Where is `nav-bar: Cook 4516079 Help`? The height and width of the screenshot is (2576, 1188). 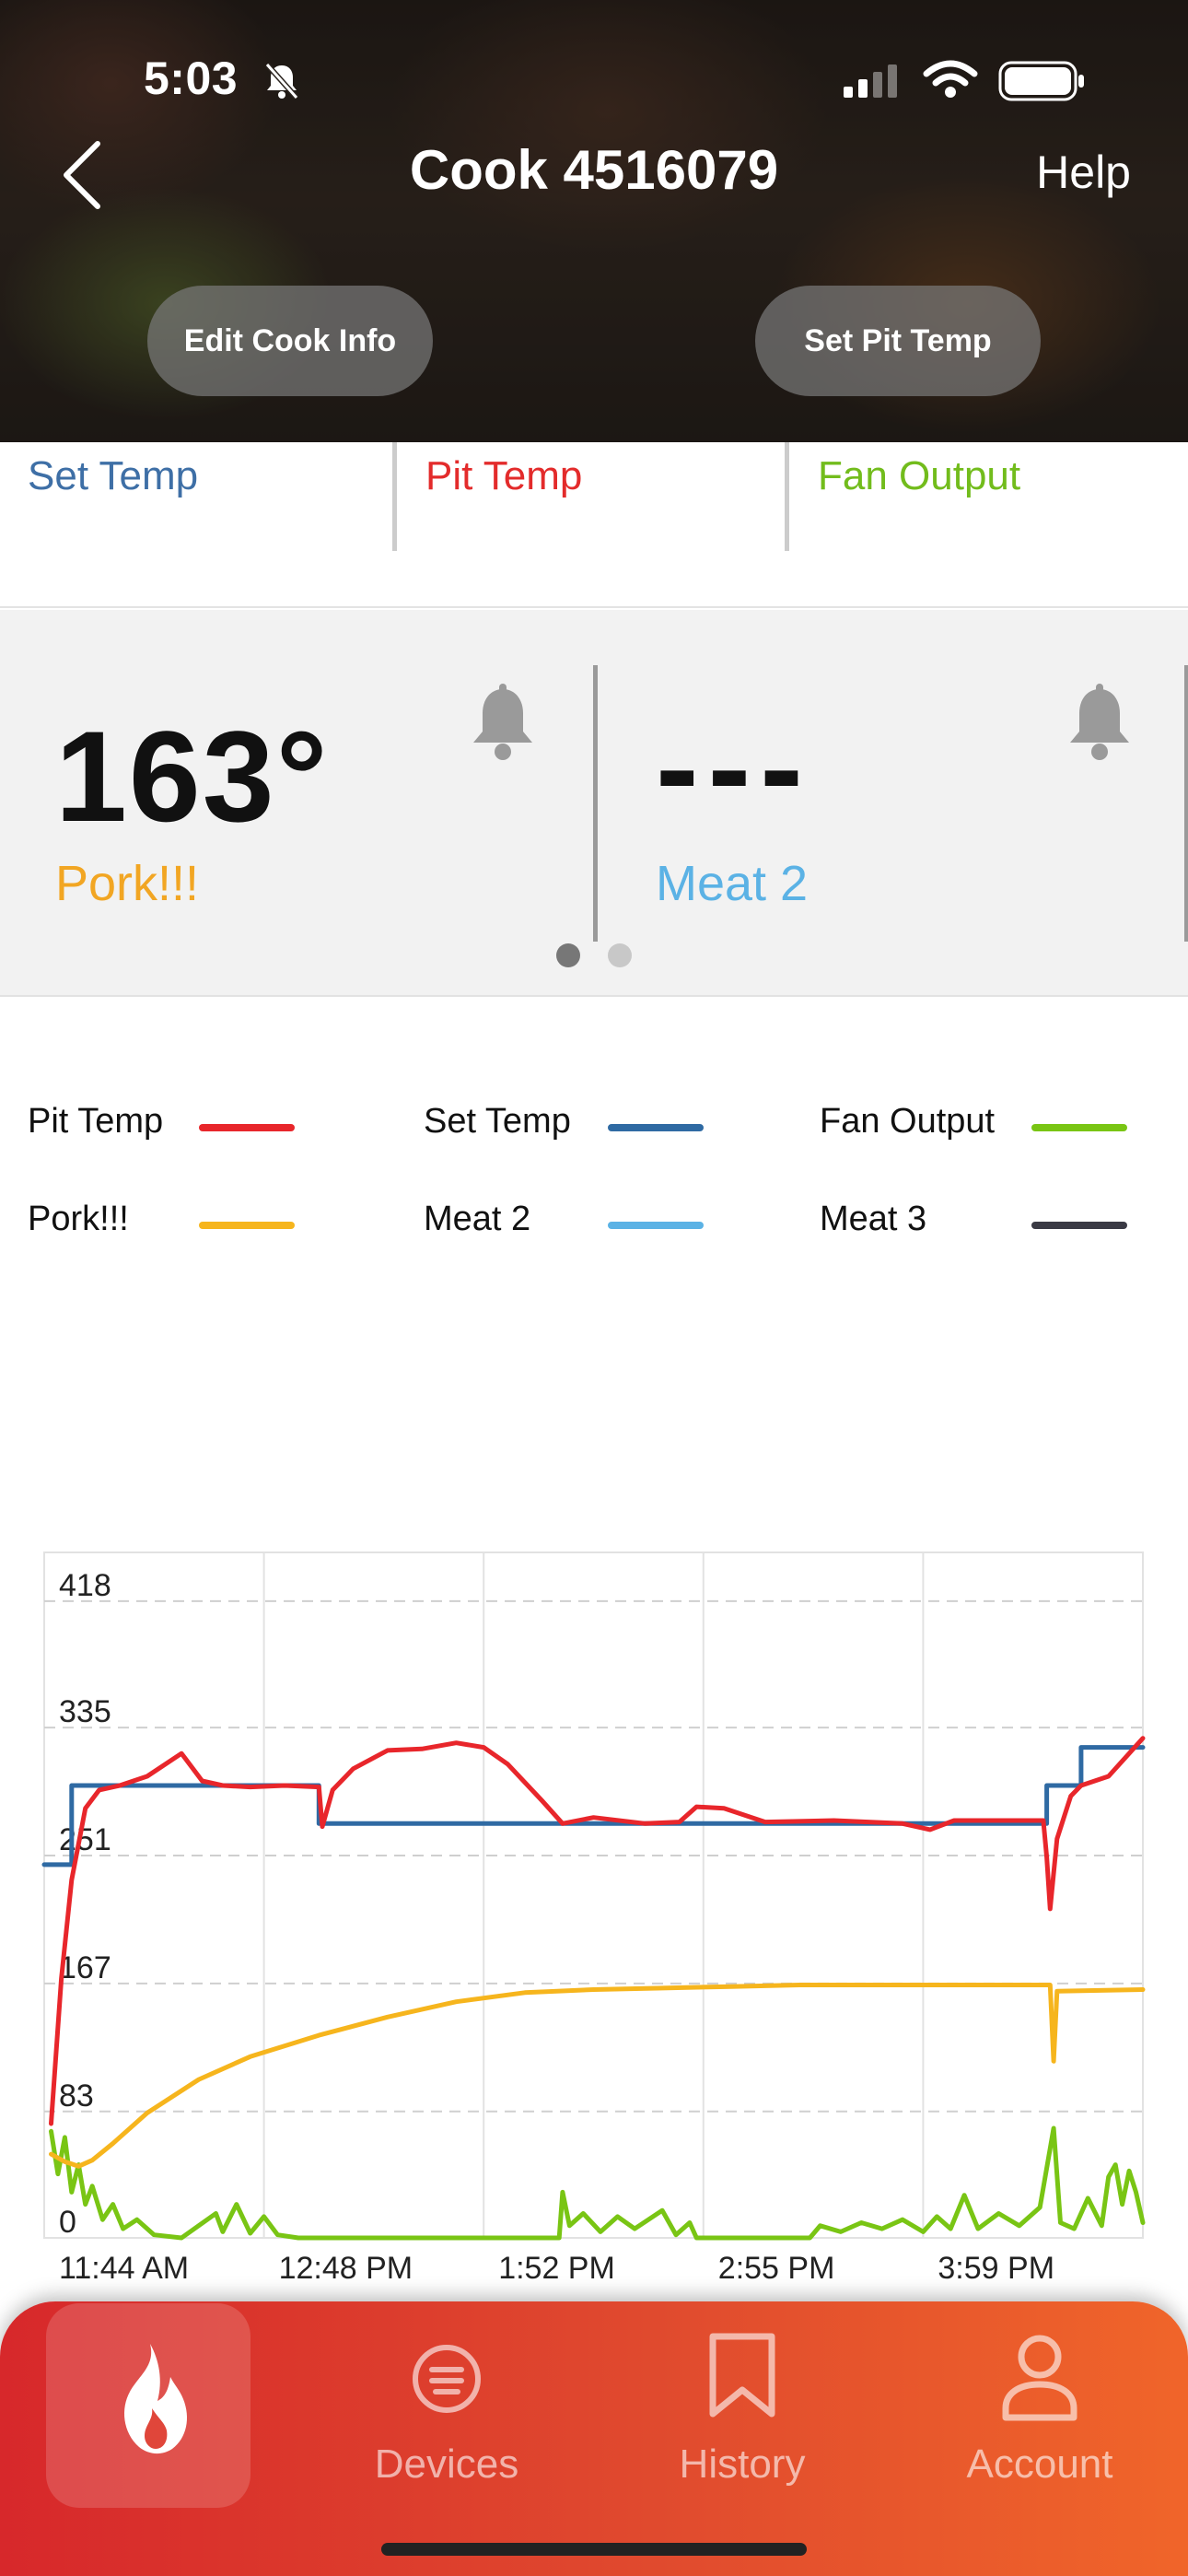
nav-bar: Cook 4516079 Help is located at coordinates (594, 170).